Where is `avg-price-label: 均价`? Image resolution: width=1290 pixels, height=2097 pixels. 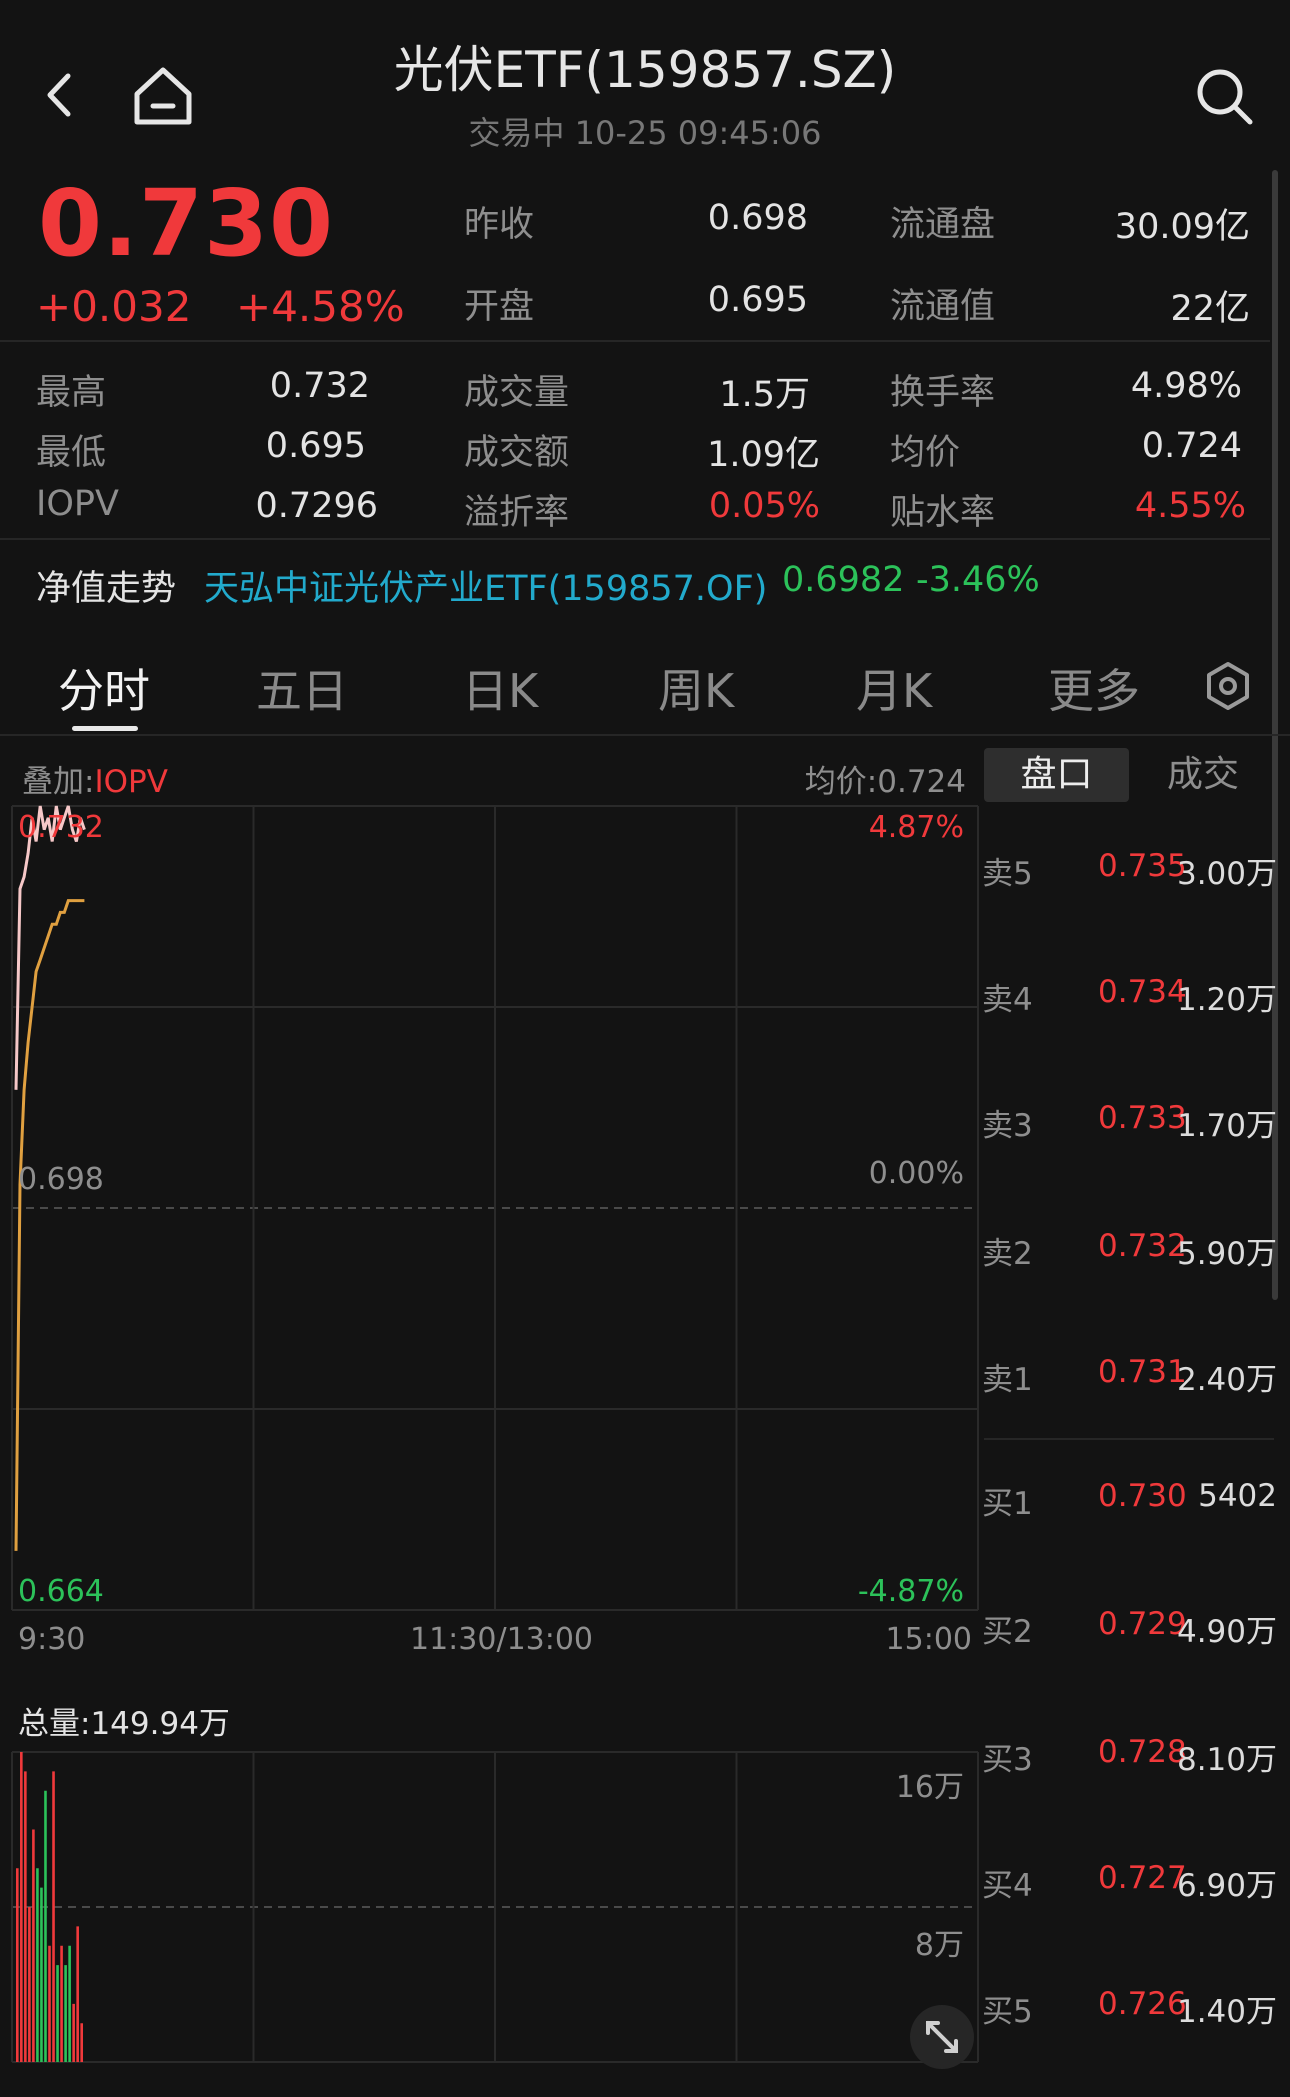 avg-price-label: 均价 is located at coordinates (925, 453).